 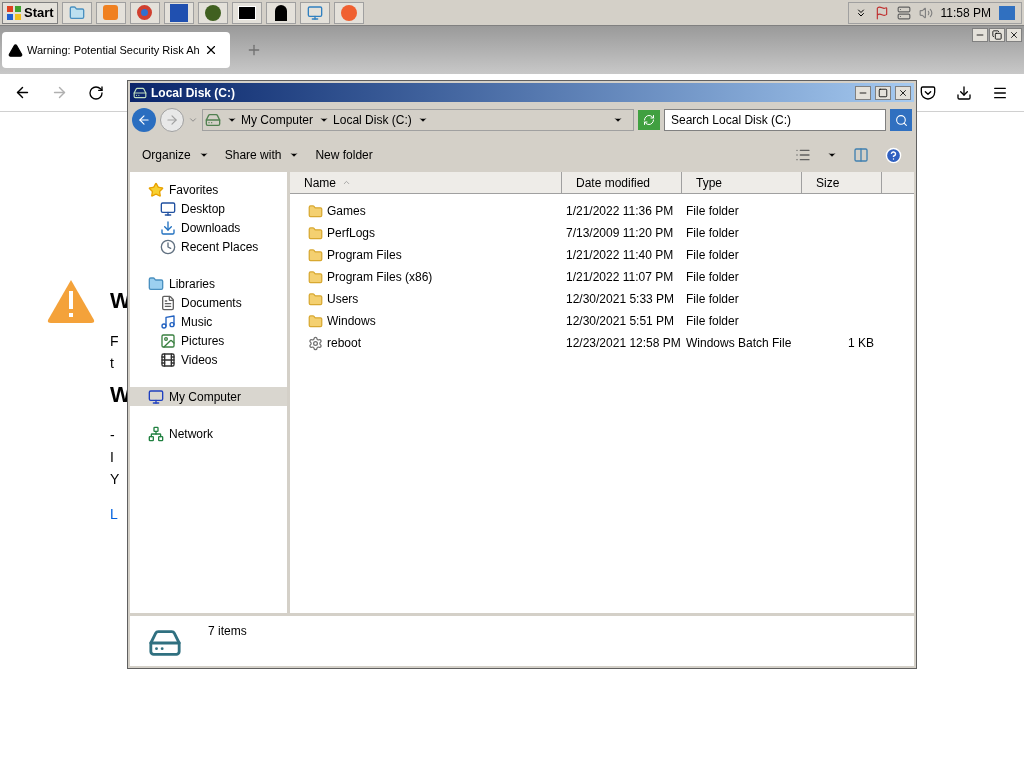 What do you see at coordinates (426, 182) in the screenshot?
I see `column-header: Name` at bounding box center [426, 182].